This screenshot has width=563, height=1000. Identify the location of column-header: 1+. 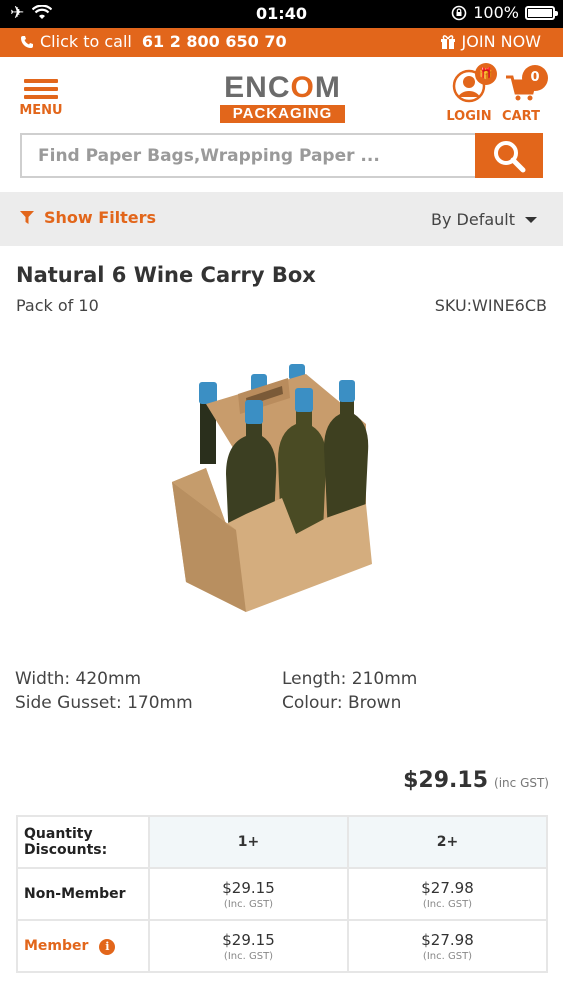
(248, 842).